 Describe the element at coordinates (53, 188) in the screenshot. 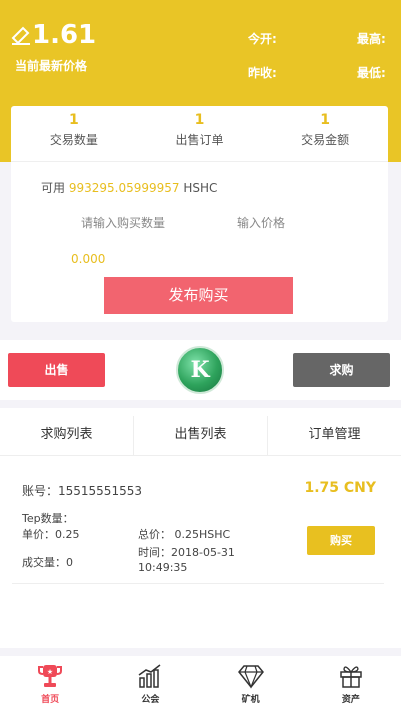

I see `available-prefix: 可用` at that location.